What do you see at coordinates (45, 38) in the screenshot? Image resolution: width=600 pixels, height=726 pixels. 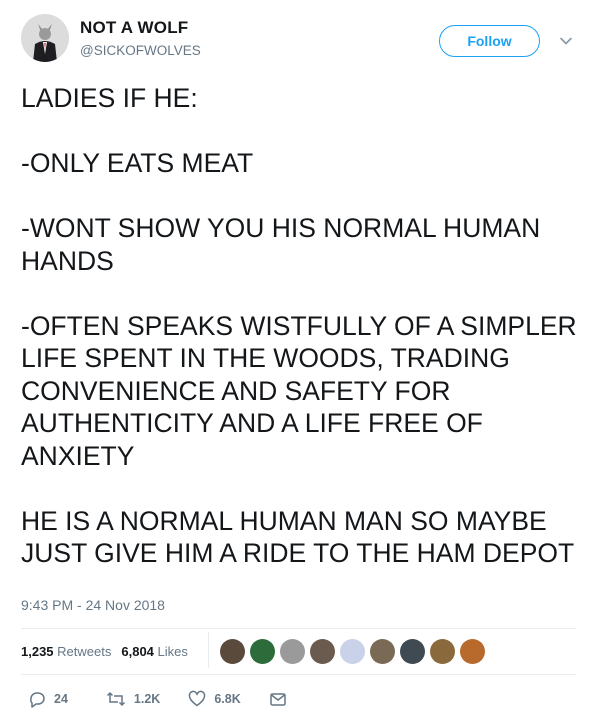 I see `avatar` at bounding box center [45, 38].